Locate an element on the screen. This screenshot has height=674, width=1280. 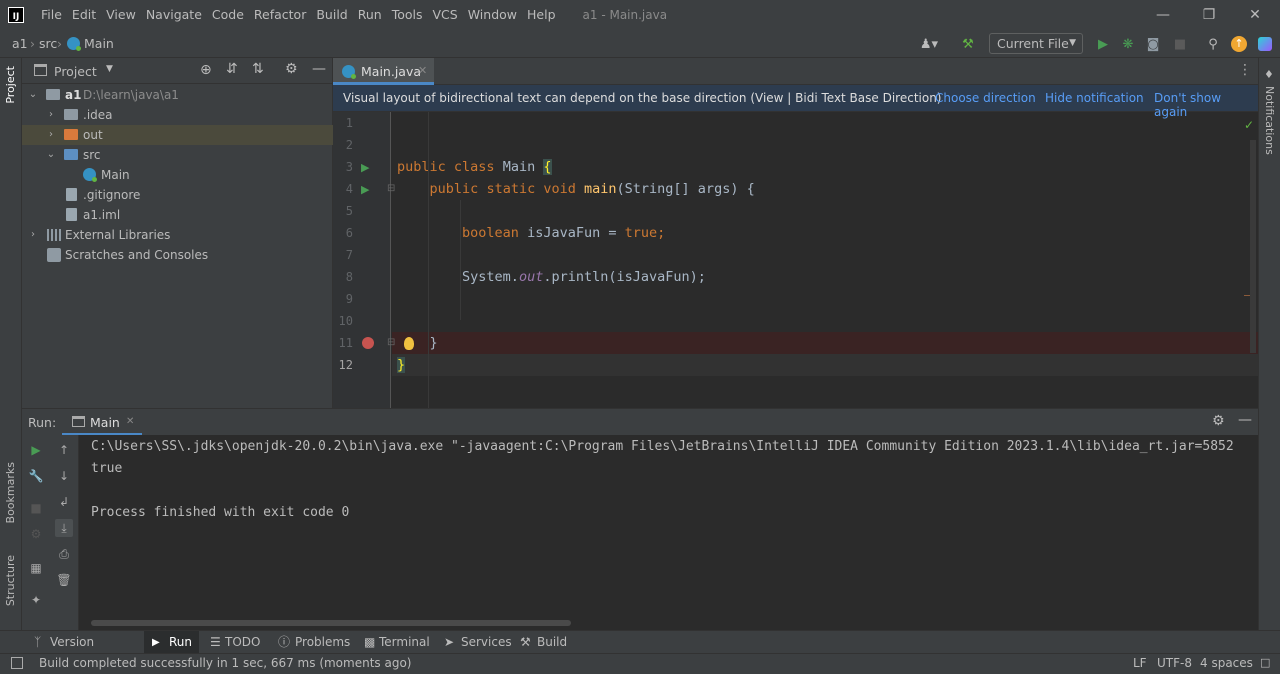
menu-code: Code is located at coordinates (228, 14).